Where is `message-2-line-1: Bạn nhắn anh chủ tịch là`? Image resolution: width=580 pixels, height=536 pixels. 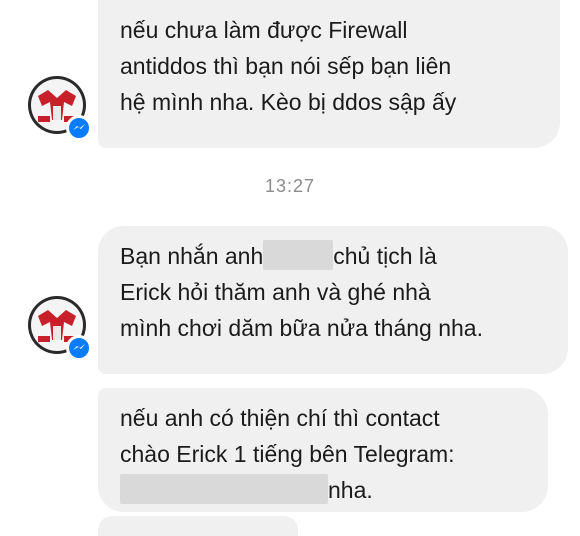 message-2-line-1: Bạn nhắn anh chủ tịch là is located at coordinates (333, 256).